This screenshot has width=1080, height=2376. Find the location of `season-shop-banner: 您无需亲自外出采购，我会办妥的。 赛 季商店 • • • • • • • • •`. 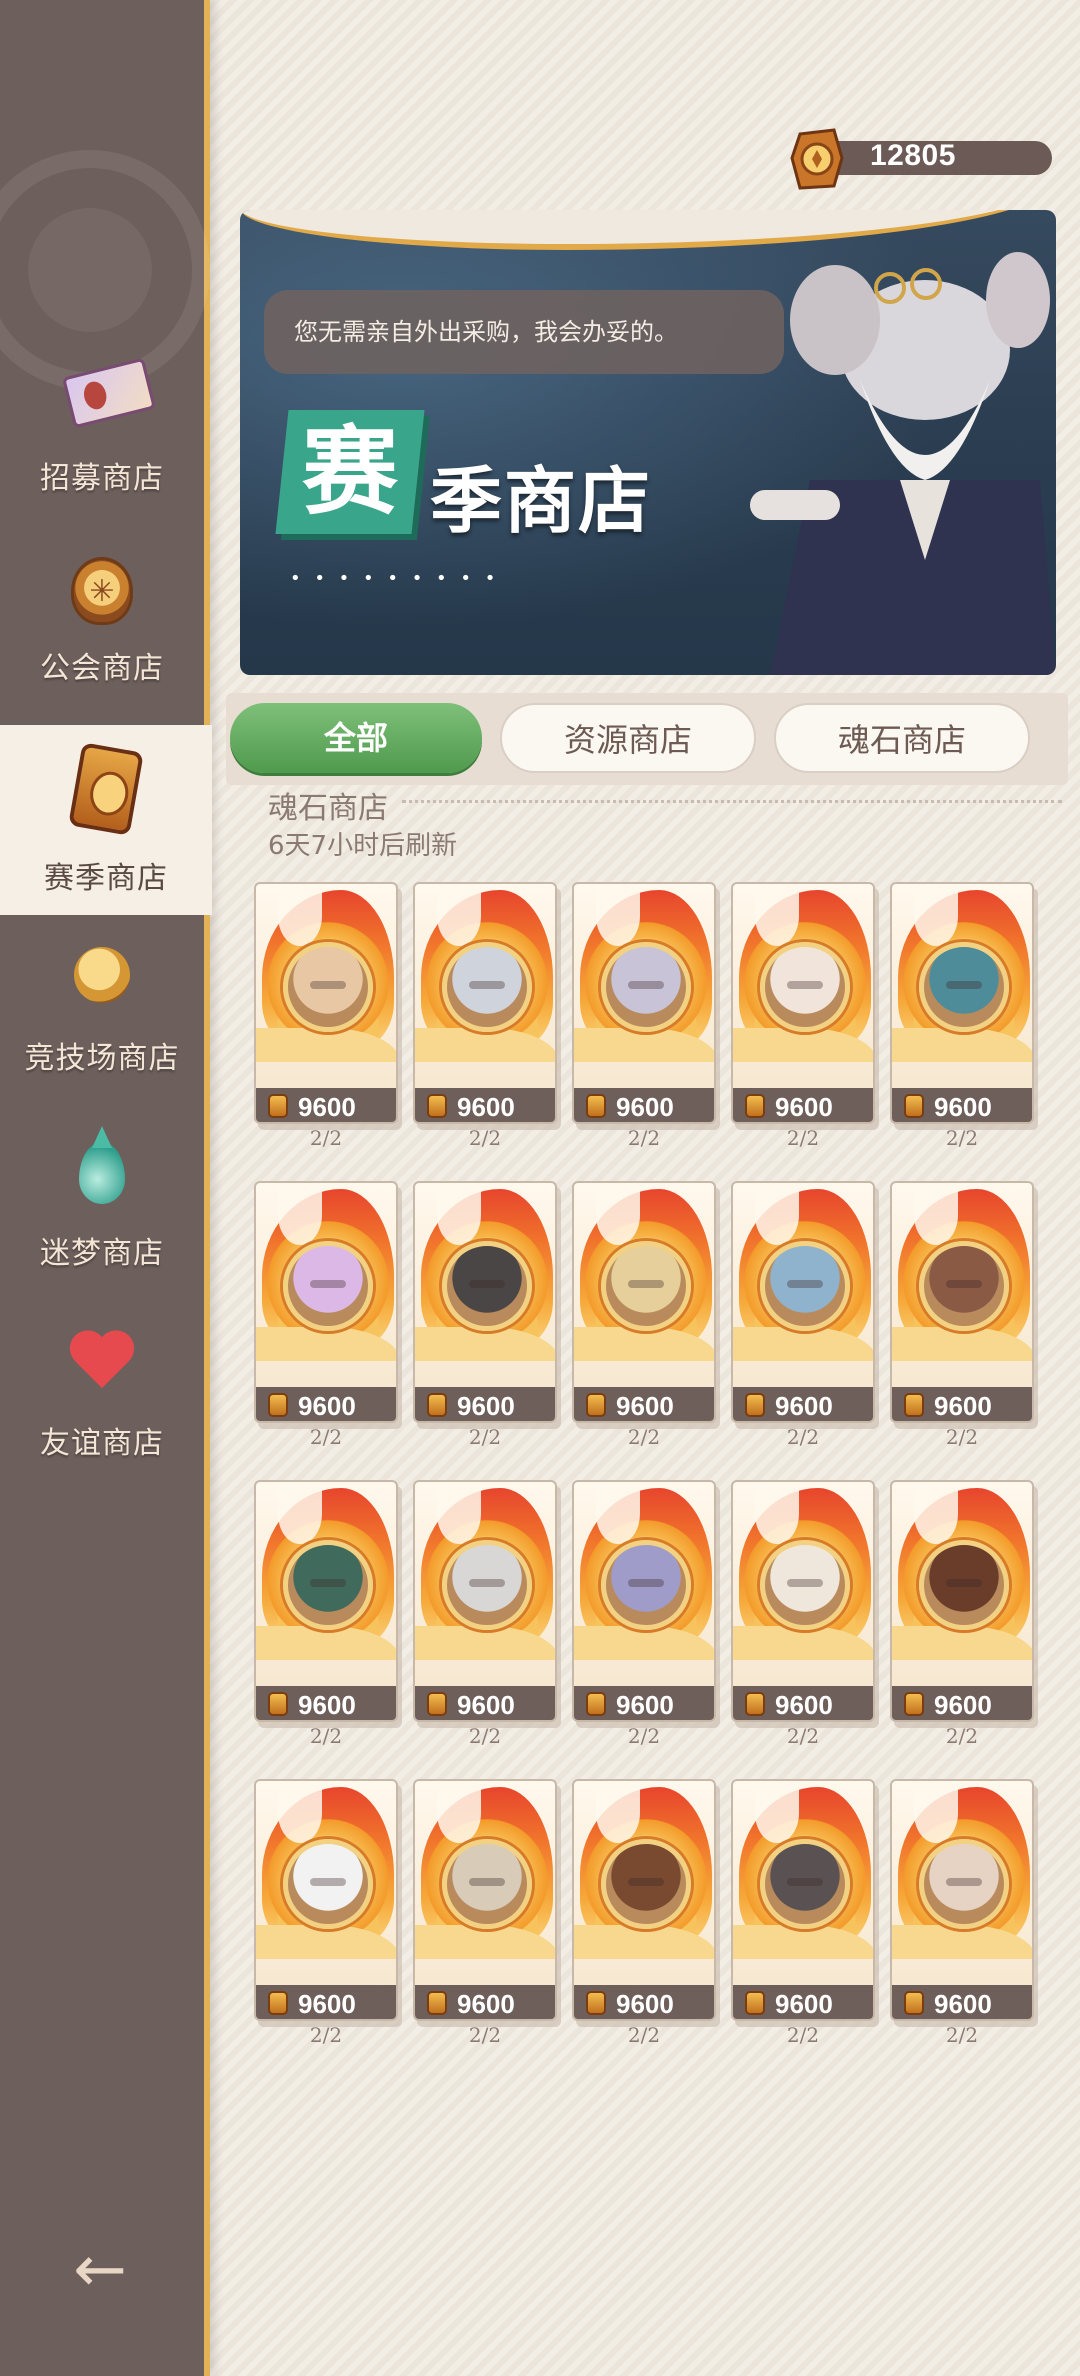

season-shop-banner: 您无需亲自外出采购，我会办妥的。 赛 季商店 • • • • • • • • • is located at coordinates (648, 442).